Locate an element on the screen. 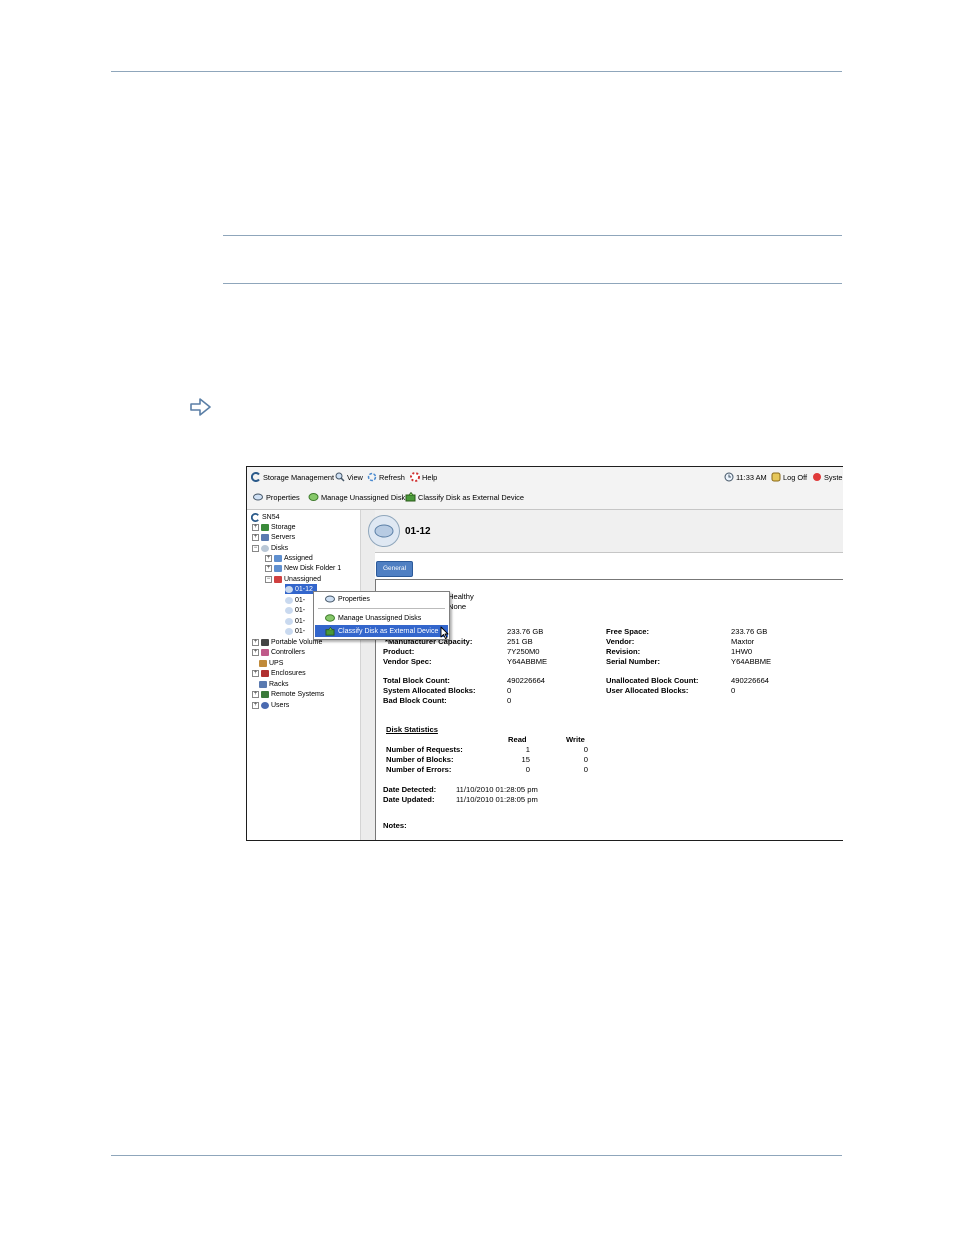  racks-icon is located at coordinates (263, 684).